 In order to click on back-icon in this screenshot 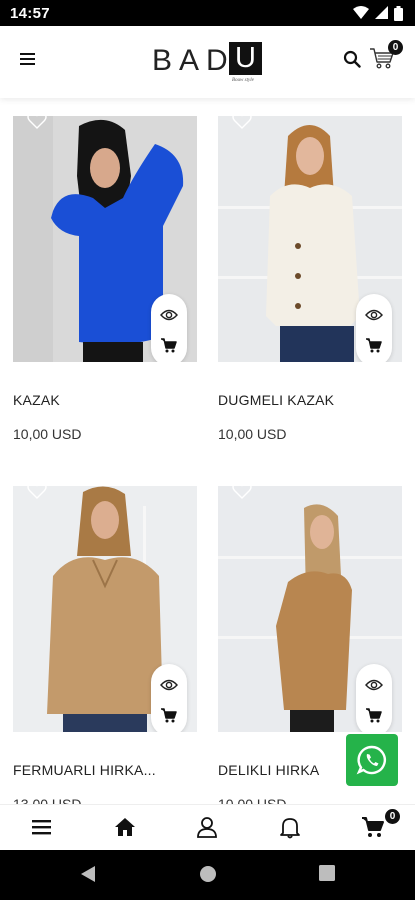, I will do `click(88, 874)`.